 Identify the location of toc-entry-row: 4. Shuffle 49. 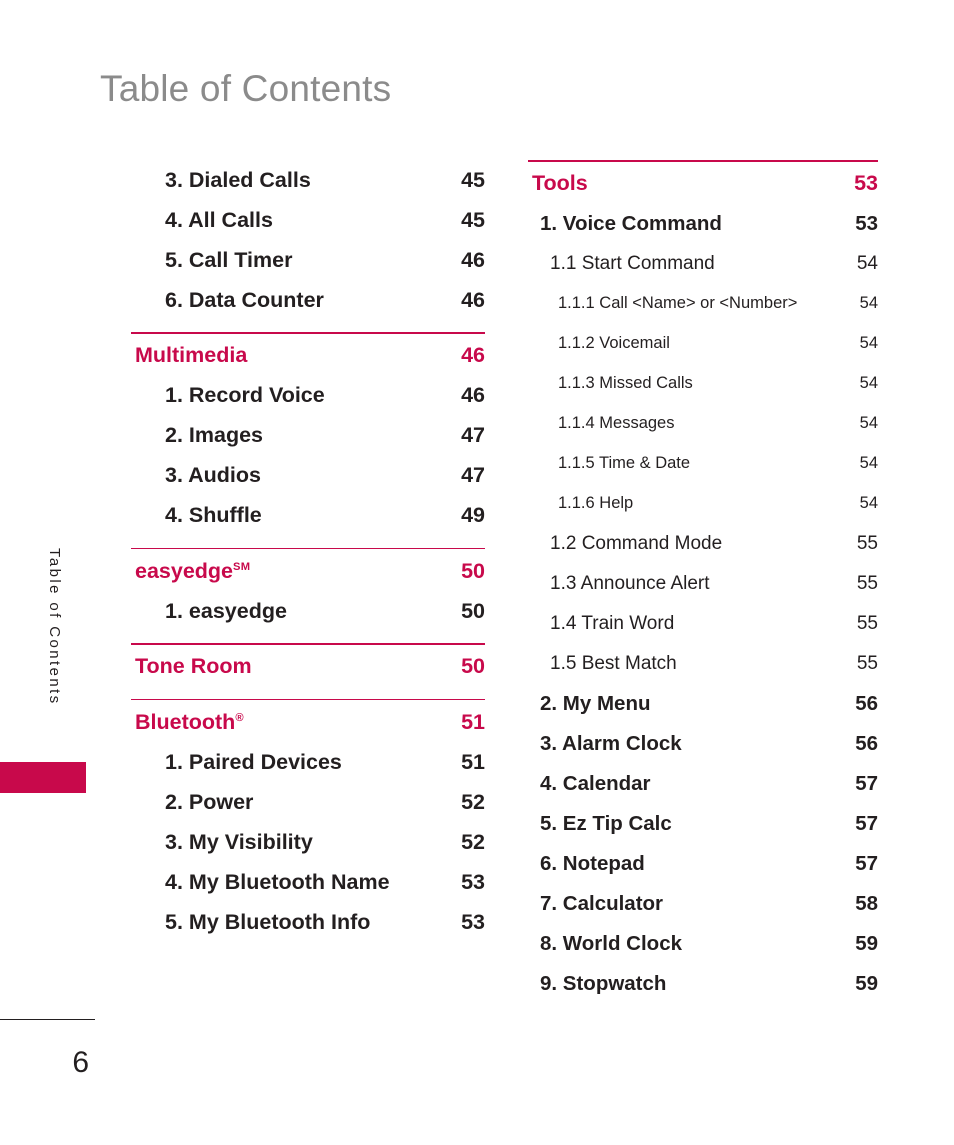
(308, 516).